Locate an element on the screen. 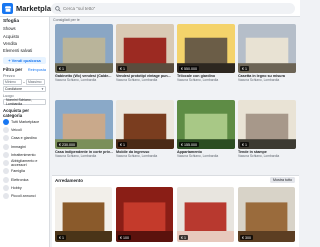 This screenshot has width=320, height=247. marketplace-shop-icon is located at coordinates (7, 8).